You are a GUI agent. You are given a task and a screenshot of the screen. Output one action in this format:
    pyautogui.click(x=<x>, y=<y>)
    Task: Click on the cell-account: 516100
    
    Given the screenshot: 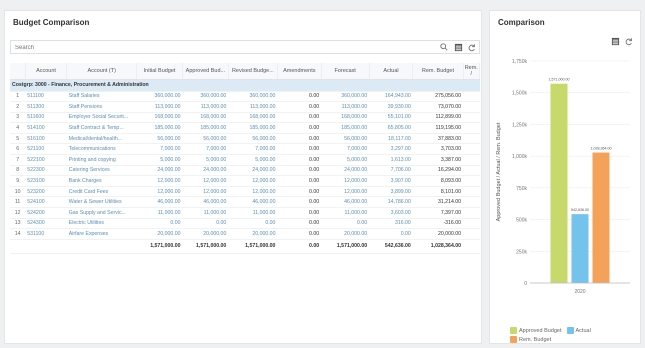 What is the action you would take?
    pyautogui.click(x=46, y=139)
    